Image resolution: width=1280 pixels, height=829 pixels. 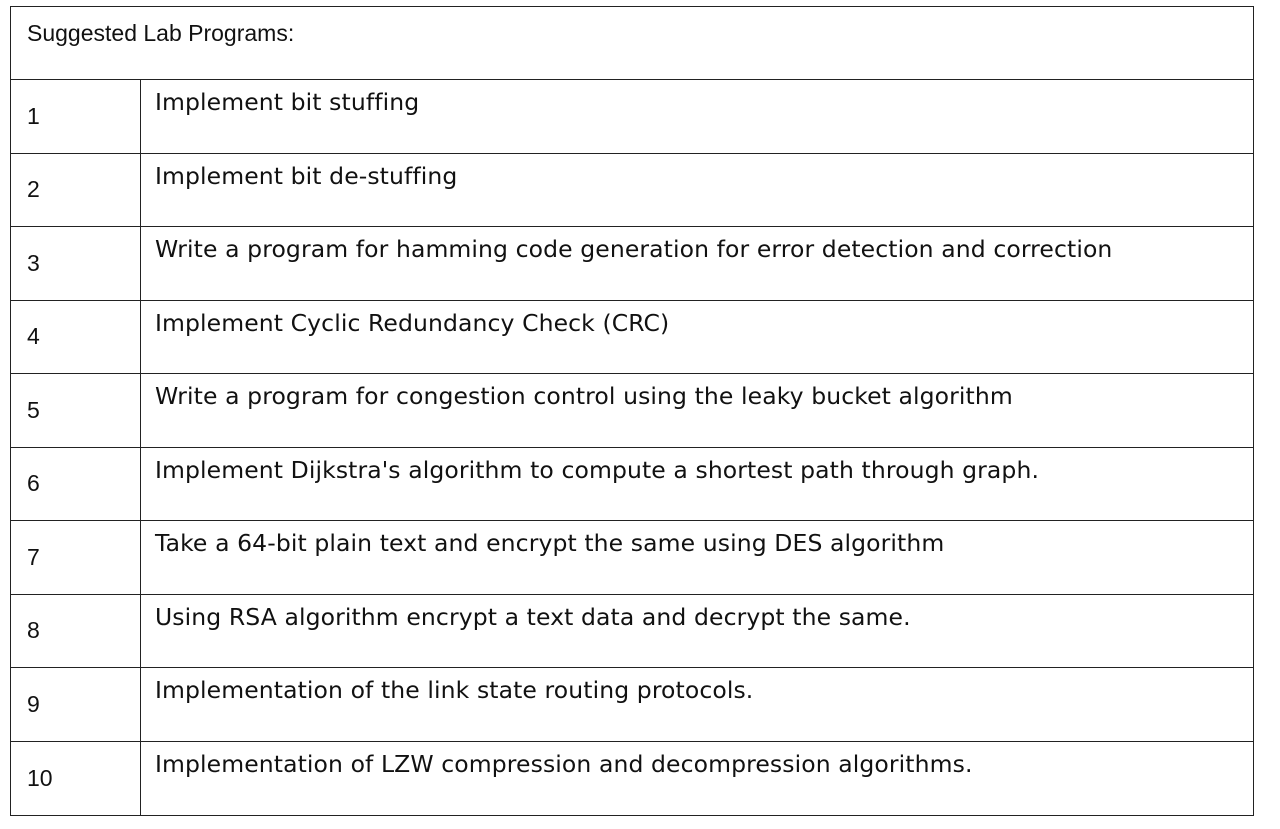 I want to click on program-number: 7, so click(x=76, y=557).